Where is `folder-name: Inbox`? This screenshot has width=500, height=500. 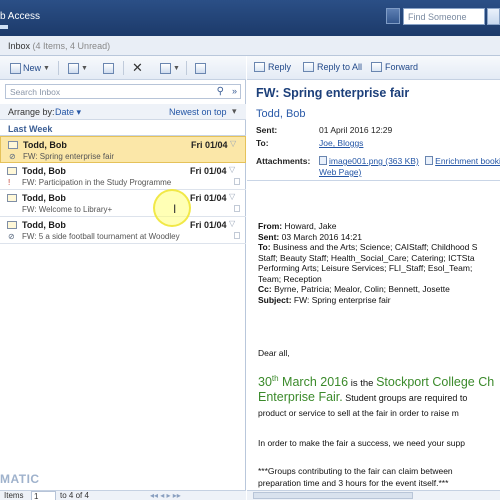
folder-name: Inbox is located at coordinates (19, 46).